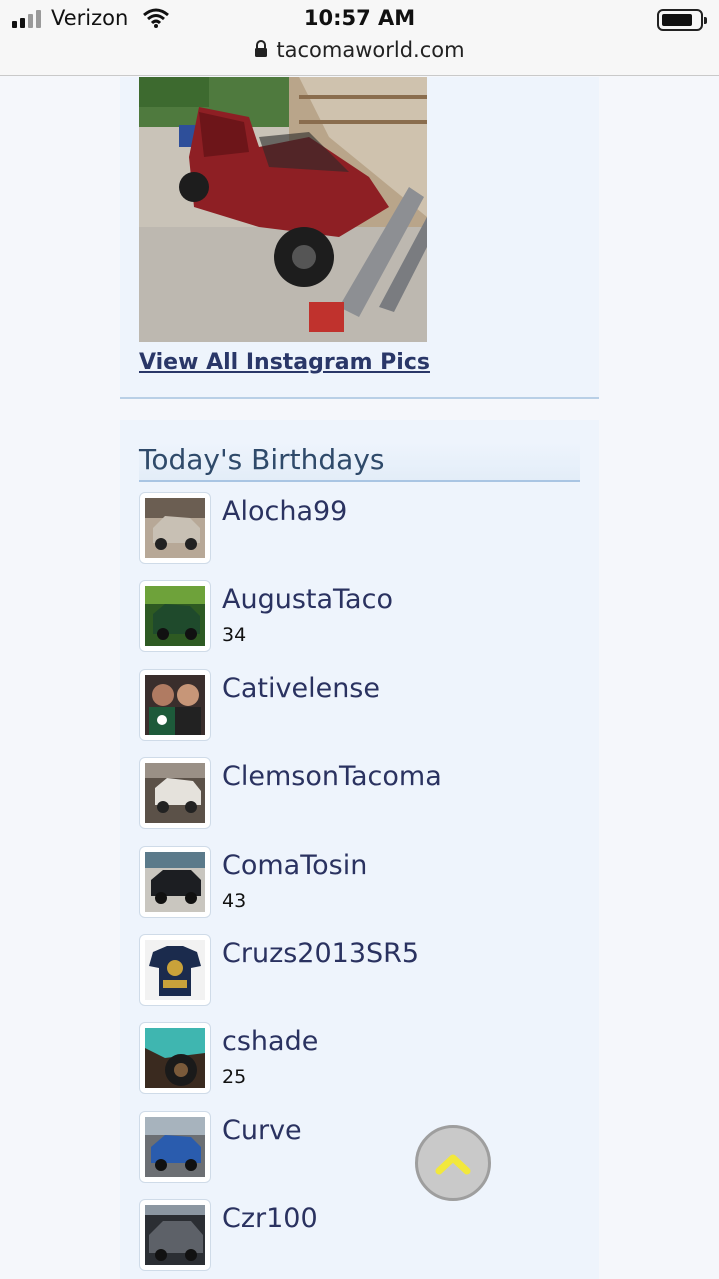  Describe the element at coordinates (261, 48) in the screenshot. I see `lock-icon` at that location.